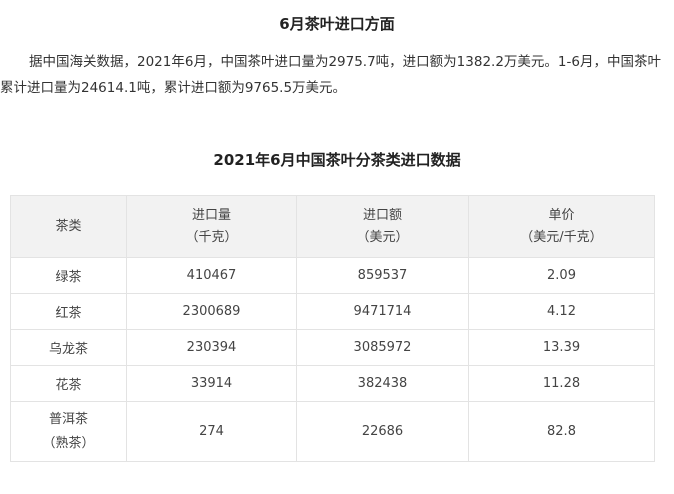  I want to click on cell-tea-type: 花茶, so click(68, 383).